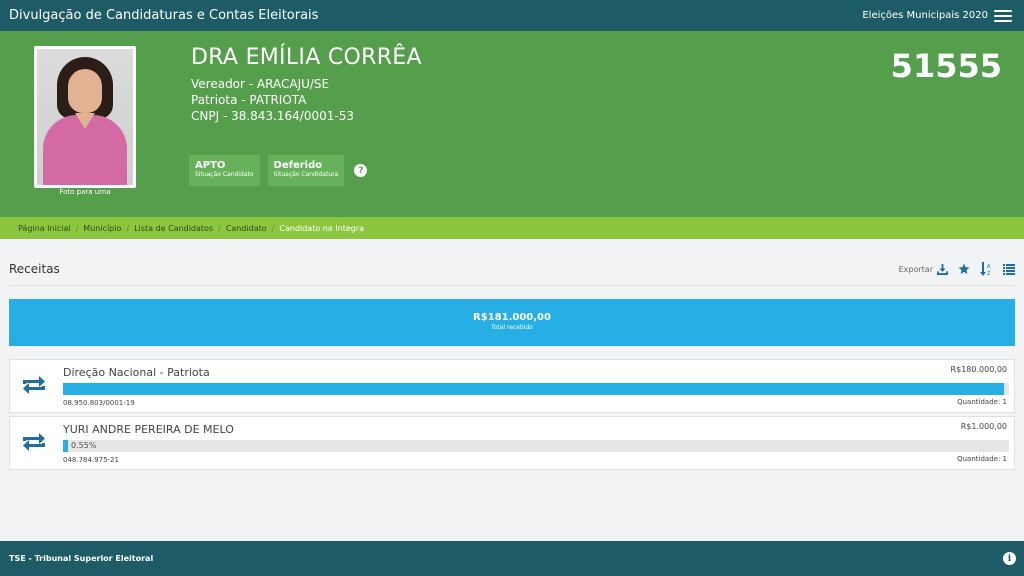  What do you see at coordinates (81, 558) in the screenshot?
I see `footer-text: TSE - Tribunal Superior Eleitoral` at bounding box center [81, 558].